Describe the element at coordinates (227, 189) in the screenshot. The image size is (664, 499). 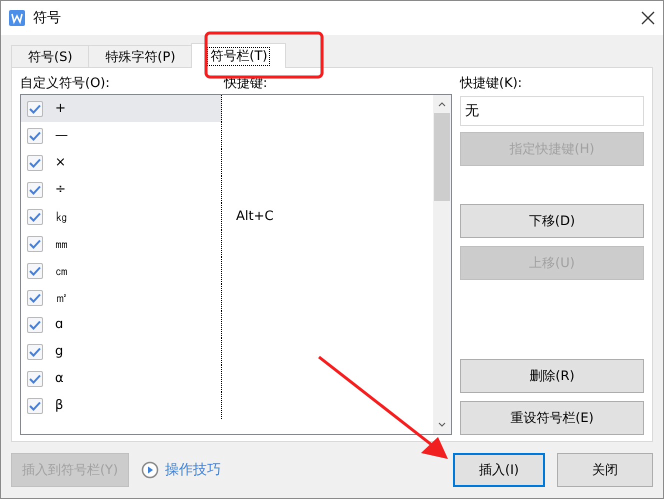
I see `list-row: ÷` at that location.